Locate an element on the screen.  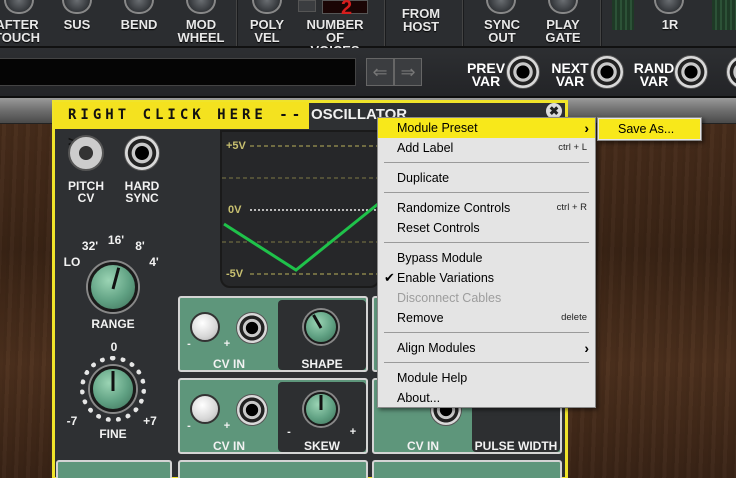
menu-item-remove: Remove delete is located at coordinates (486, 318).